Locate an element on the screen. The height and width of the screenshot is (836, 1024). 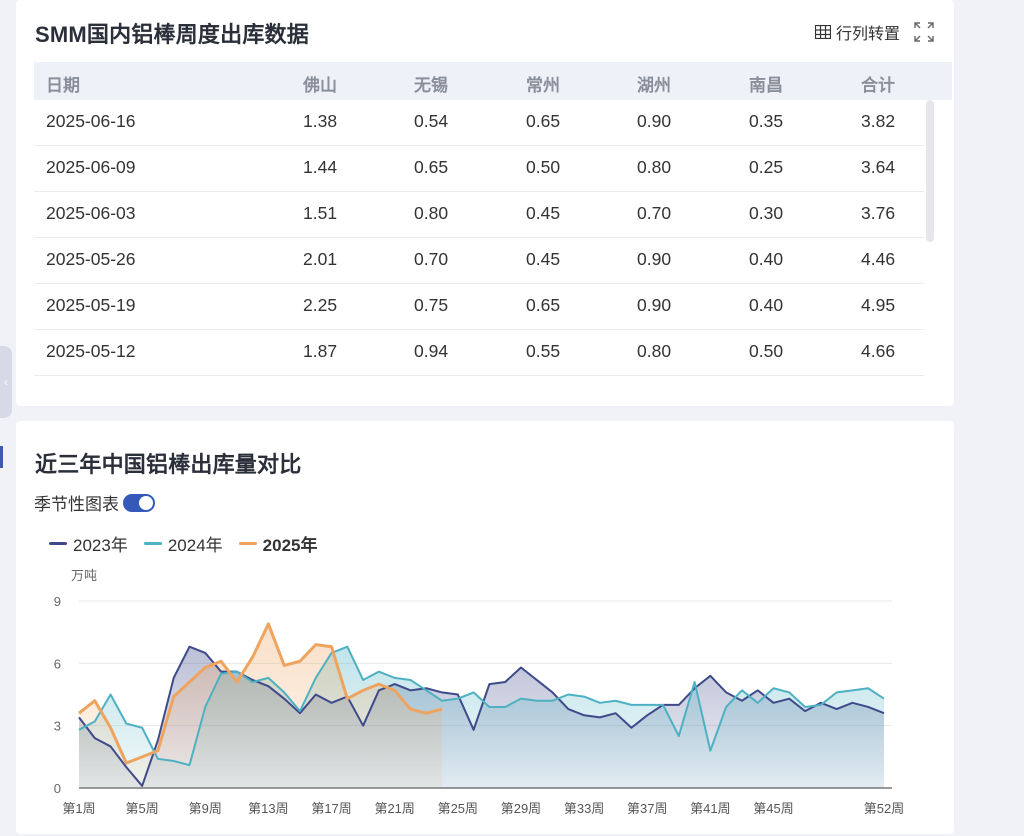
transpose-button: 行列转置 is located at coordinates (857, 32).